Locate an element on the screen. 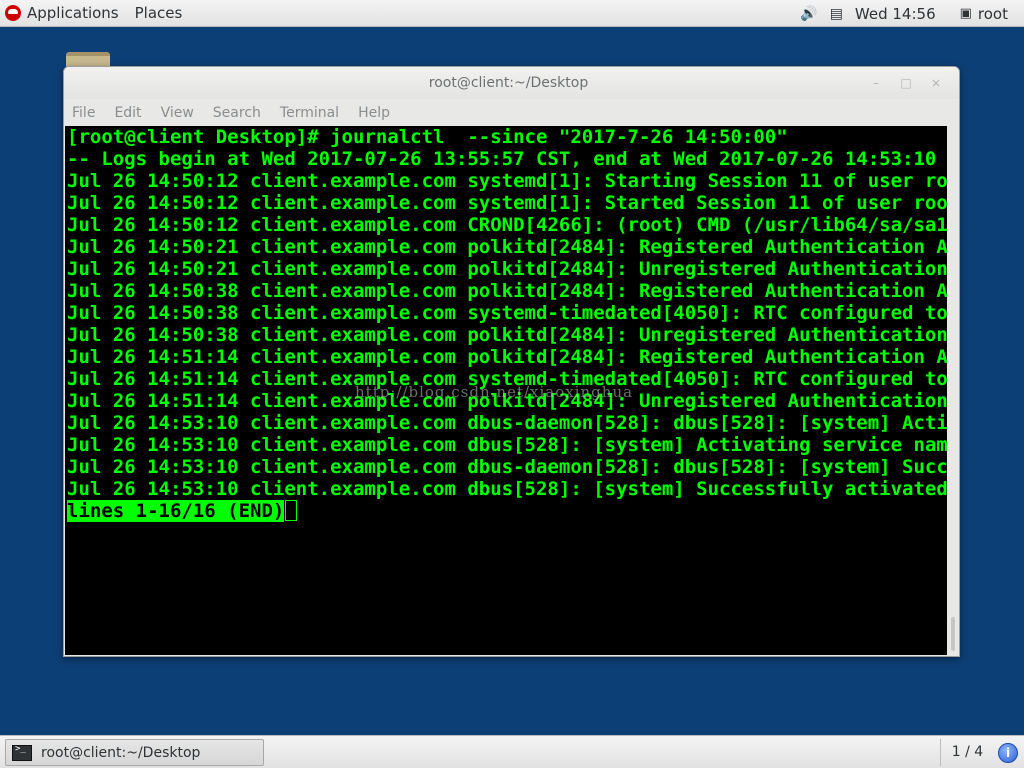 The width and height of the screenshot is (1024, 768). window-titlebar: root@client:~/Desktop – □ × is located at coordinates (511, 83).